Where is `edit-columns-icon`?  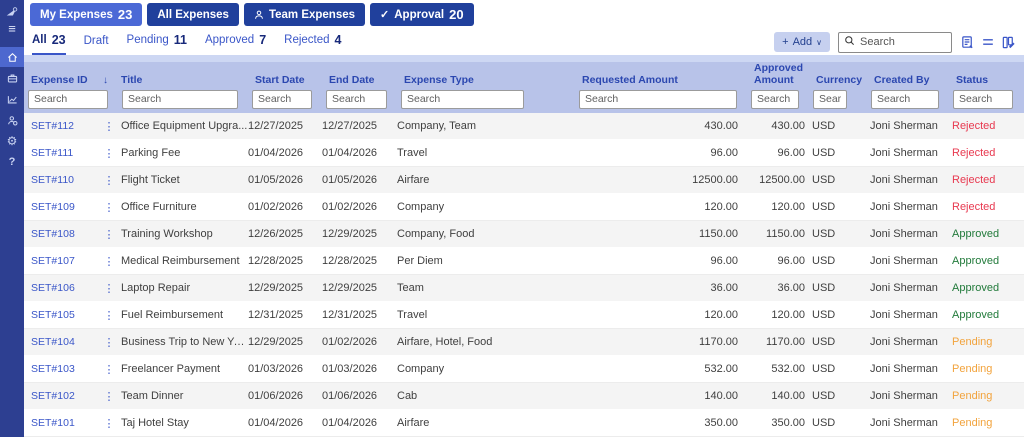 edit-columns-icon is located at coordinates (1008, 42).